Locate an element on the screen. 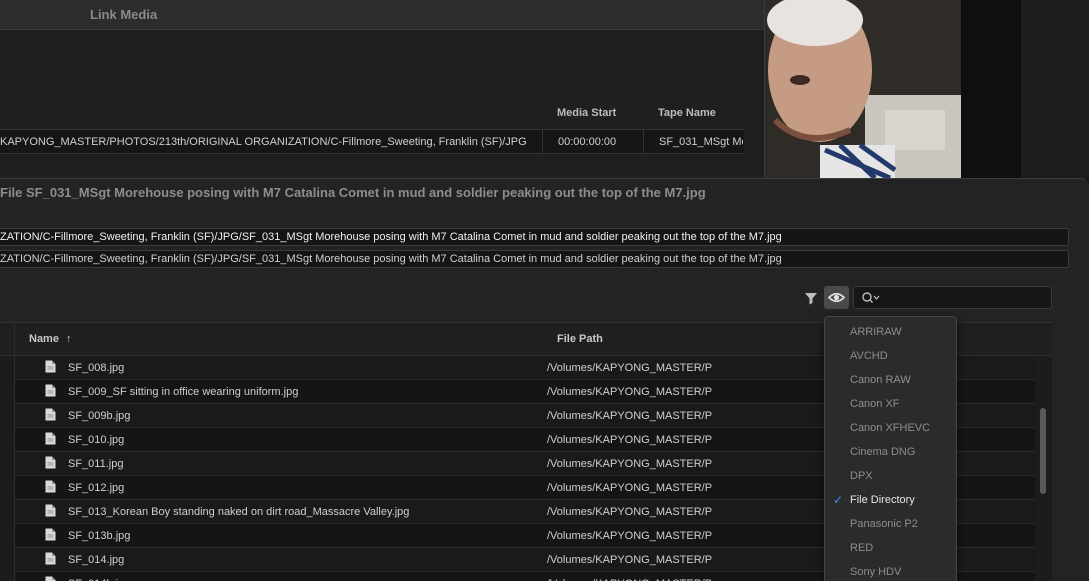  scrollbar-thumb is located at coordinates (1043, 451).